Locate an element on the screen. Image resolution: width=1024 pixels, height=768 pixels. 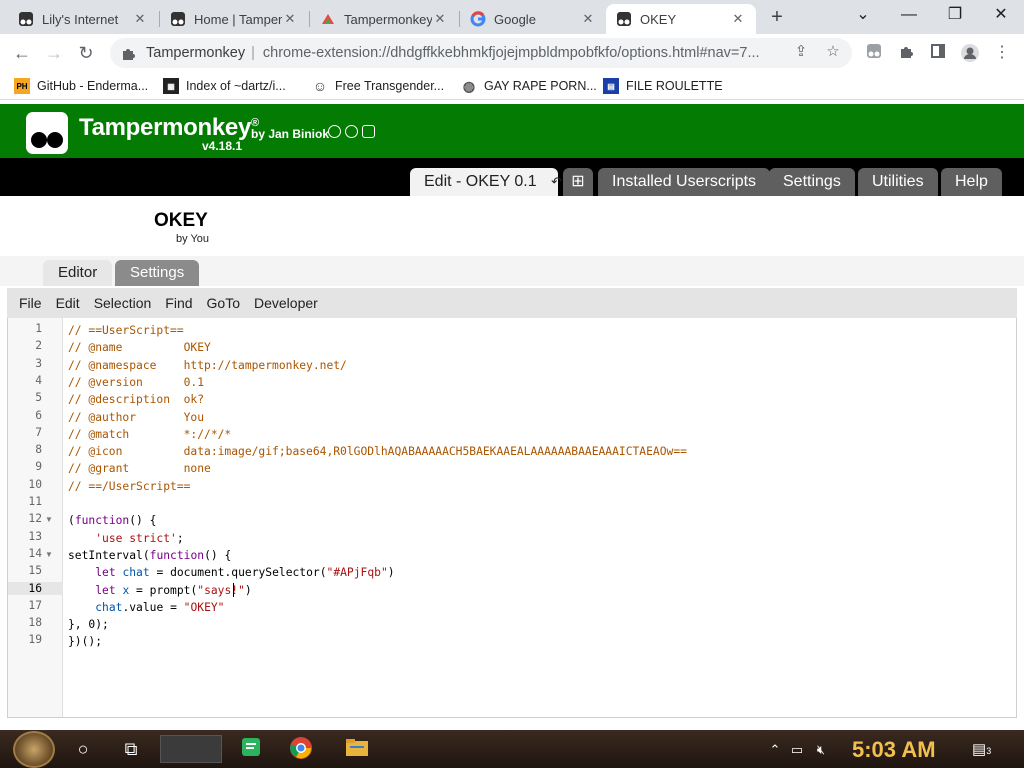
taskbar-search-box is located at coordinates (191, 749).